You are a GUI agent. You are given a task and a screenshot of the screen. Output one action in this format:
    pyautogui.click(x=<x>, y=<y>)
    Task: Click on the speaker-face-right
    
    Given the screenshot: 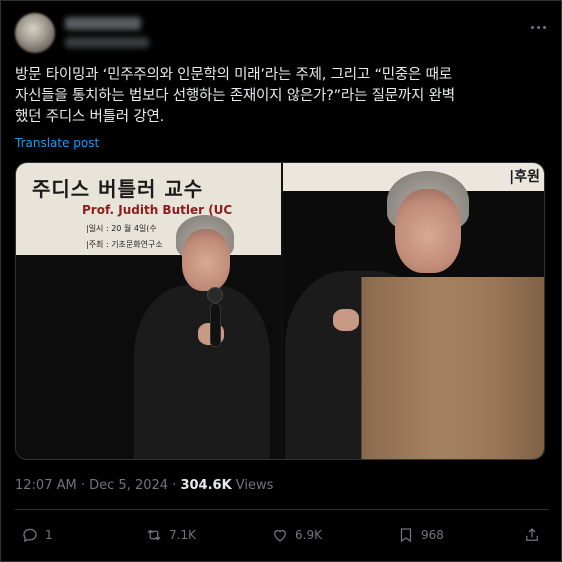 What is the action you would take?
    pyautogui.click(x=428, y=231)
    